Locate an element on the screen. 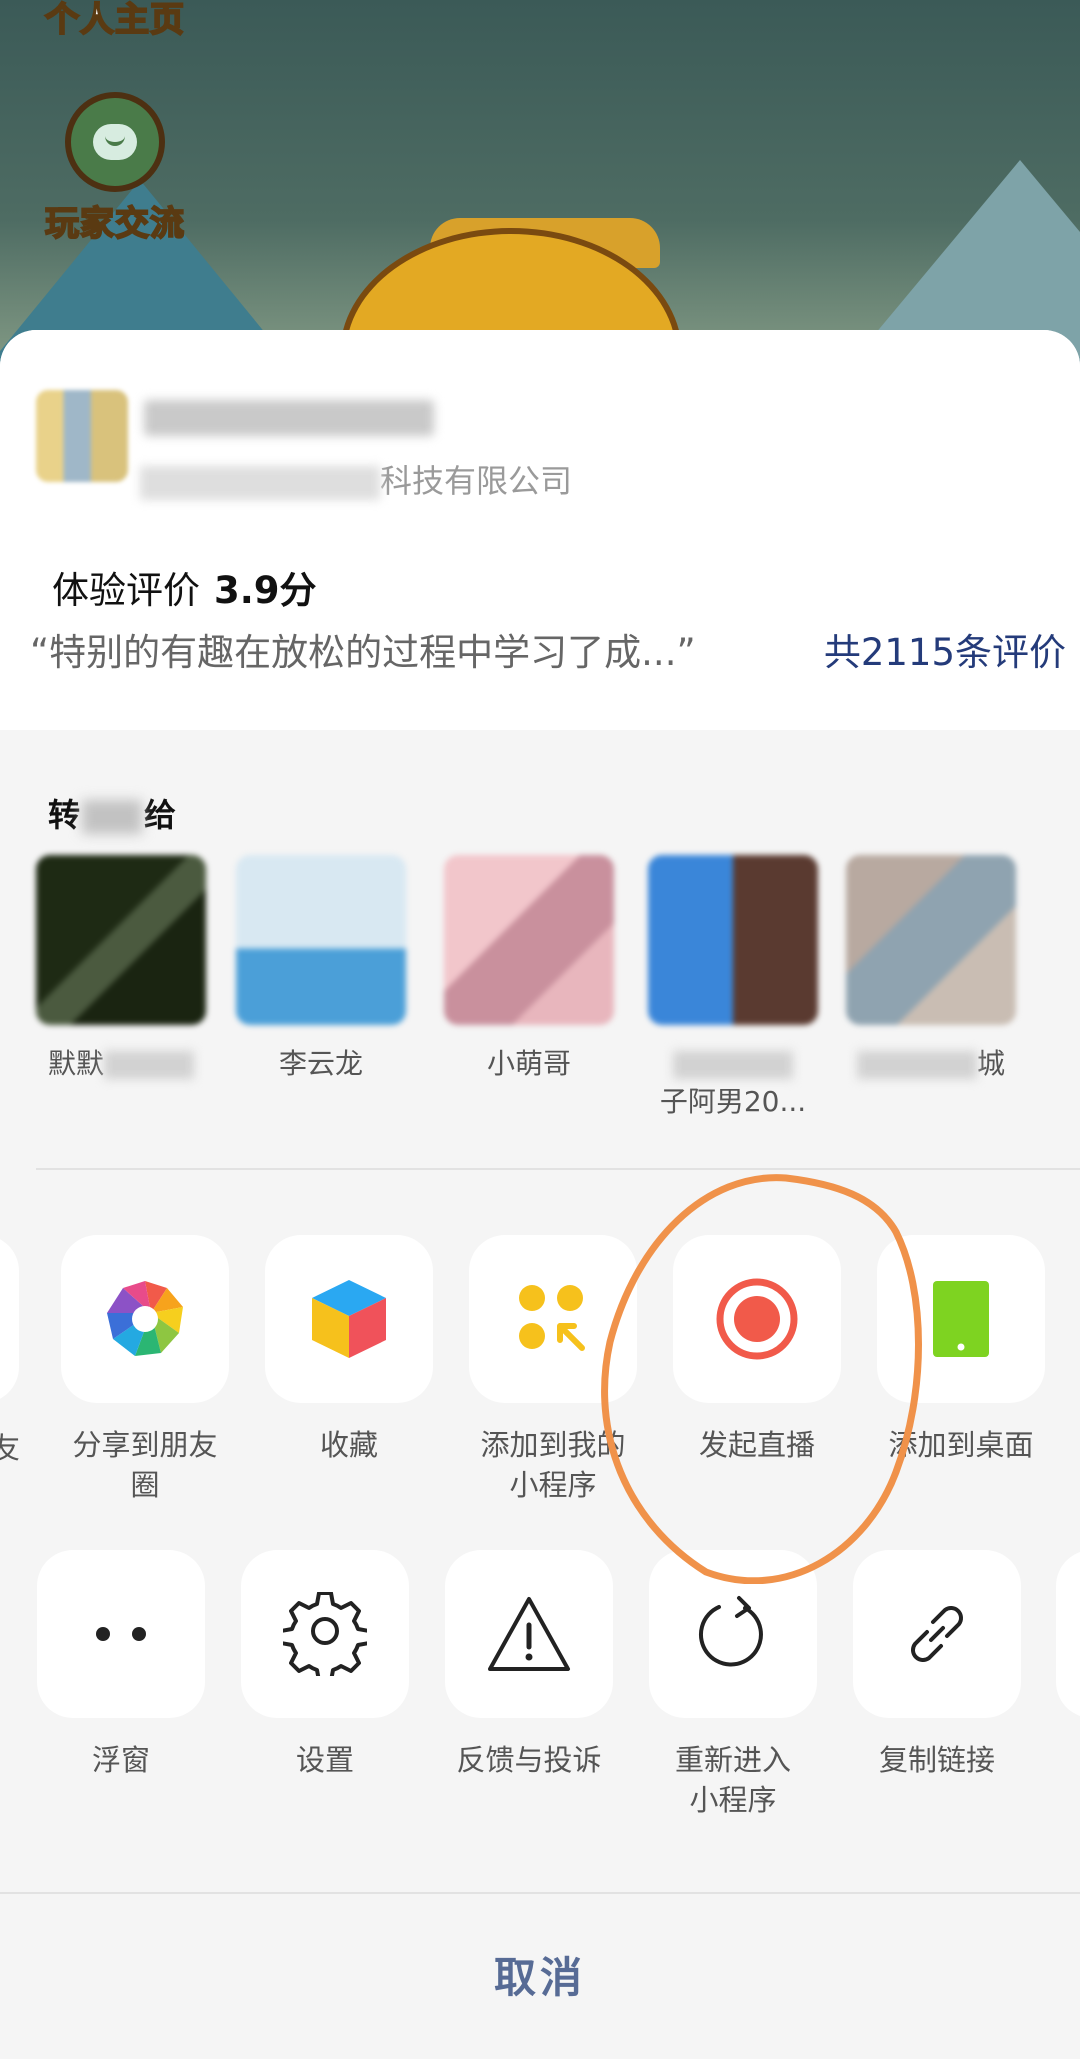  contact-item: 城 is located at coordinates (931, 969).